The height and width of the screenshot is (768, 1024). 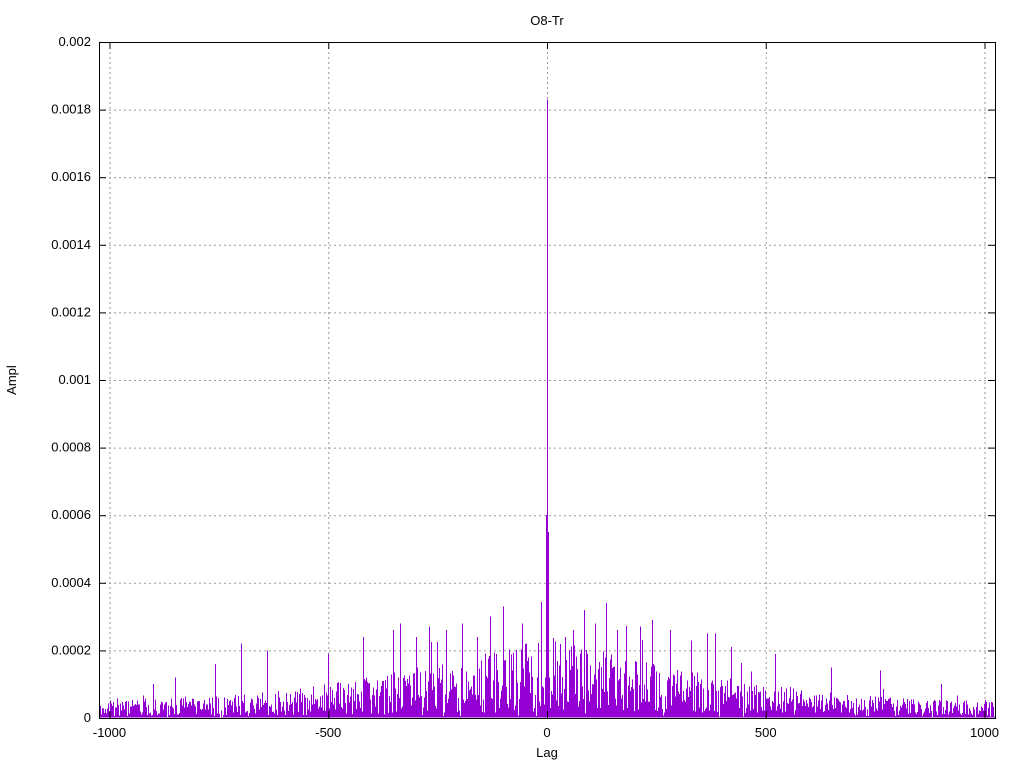 What do you see at coordinates (766, 732) in the screenshot?
I see `x-tick-label: 500` at bounding box center [766, 732].